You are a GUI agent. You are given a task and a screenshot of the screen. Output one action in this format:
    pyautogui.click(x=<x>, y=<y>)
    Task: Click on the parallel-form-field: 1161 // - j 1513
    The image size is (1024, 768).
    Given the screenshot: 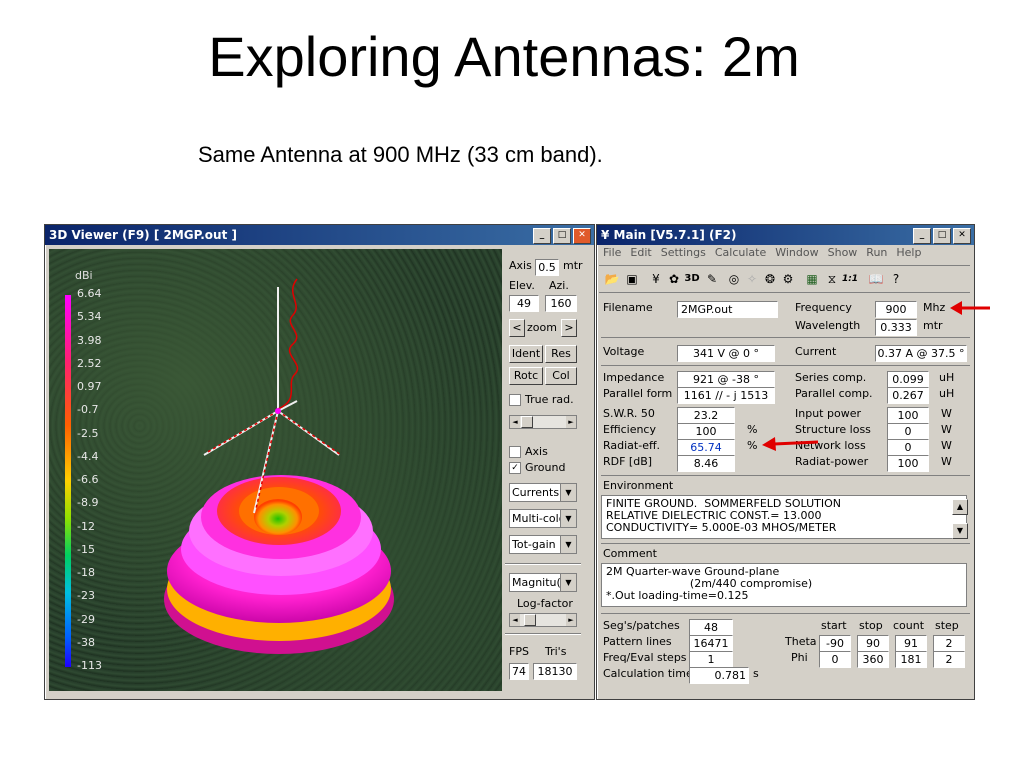 What is the action you would take?
    pyautogui.click(x=726, y=395)
    